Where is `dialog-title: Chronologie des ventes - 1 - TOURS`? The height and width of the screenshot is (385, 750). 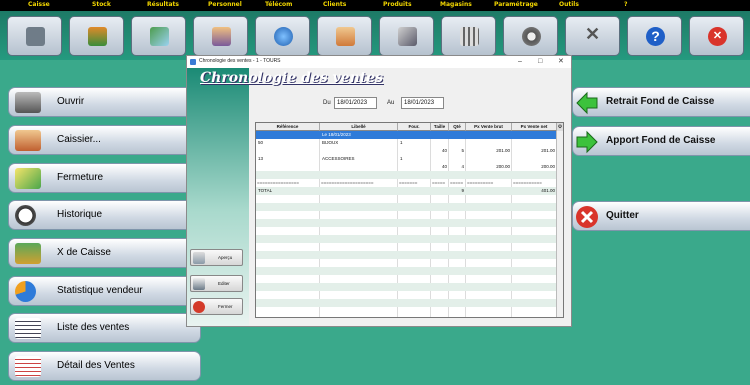
dialog-title: Chronologie des ventes - 1 - TOURS is located at coordinates (240, 61).